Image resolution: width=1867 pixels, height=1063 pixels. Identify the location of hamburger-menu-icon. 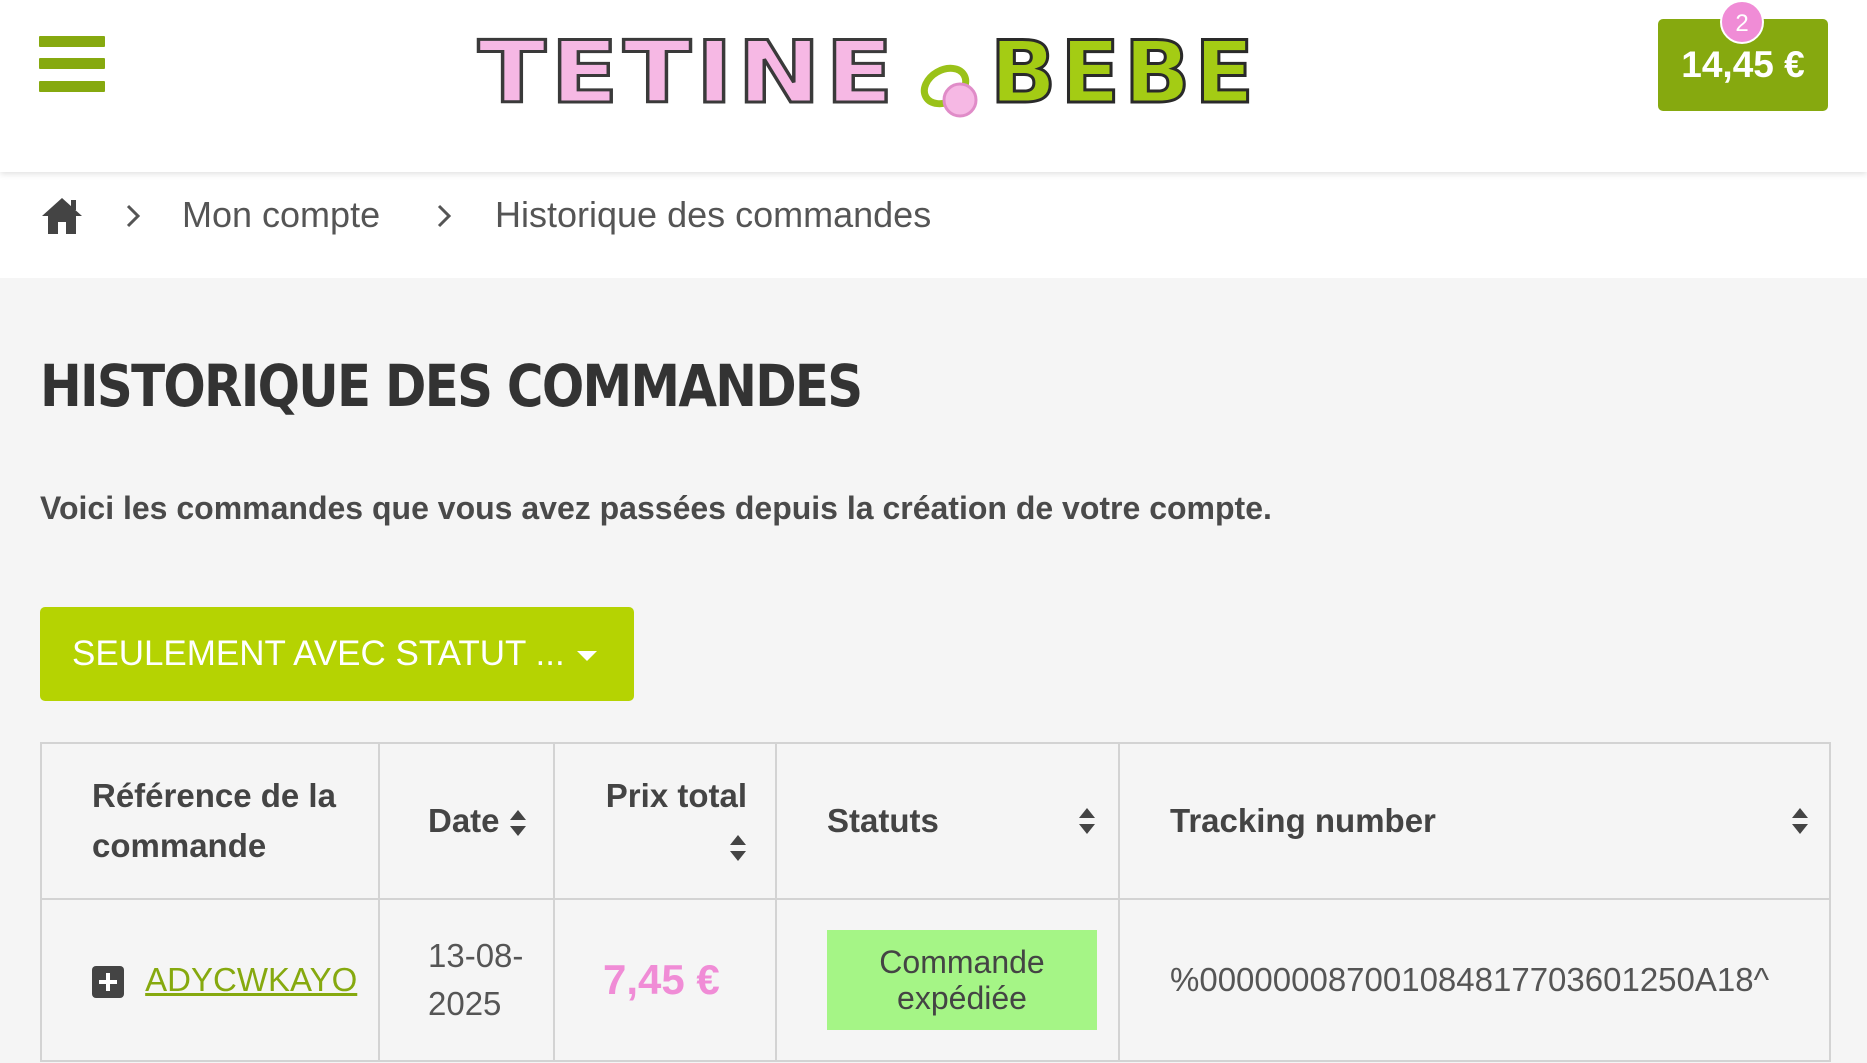
(72, 64).